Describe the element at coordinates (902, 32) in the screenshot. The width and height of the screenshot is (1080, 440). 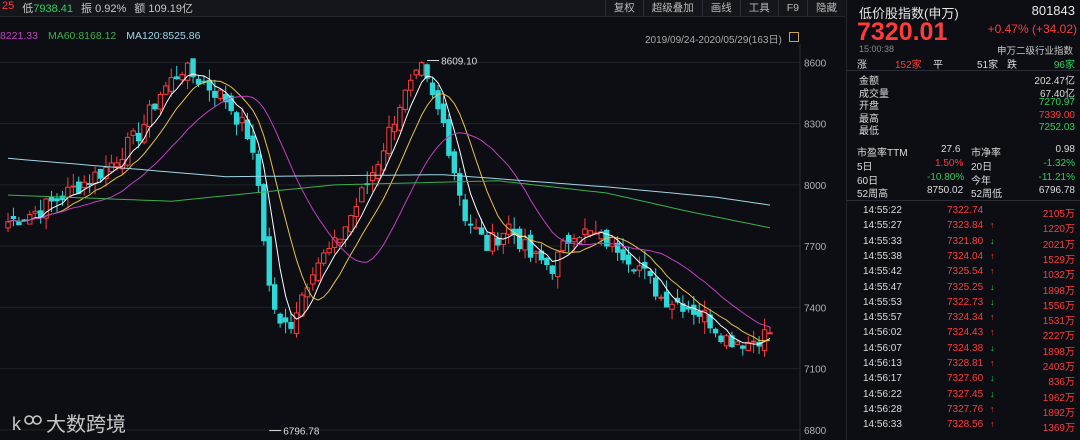
I see `last-price: 7320.01` at that location.